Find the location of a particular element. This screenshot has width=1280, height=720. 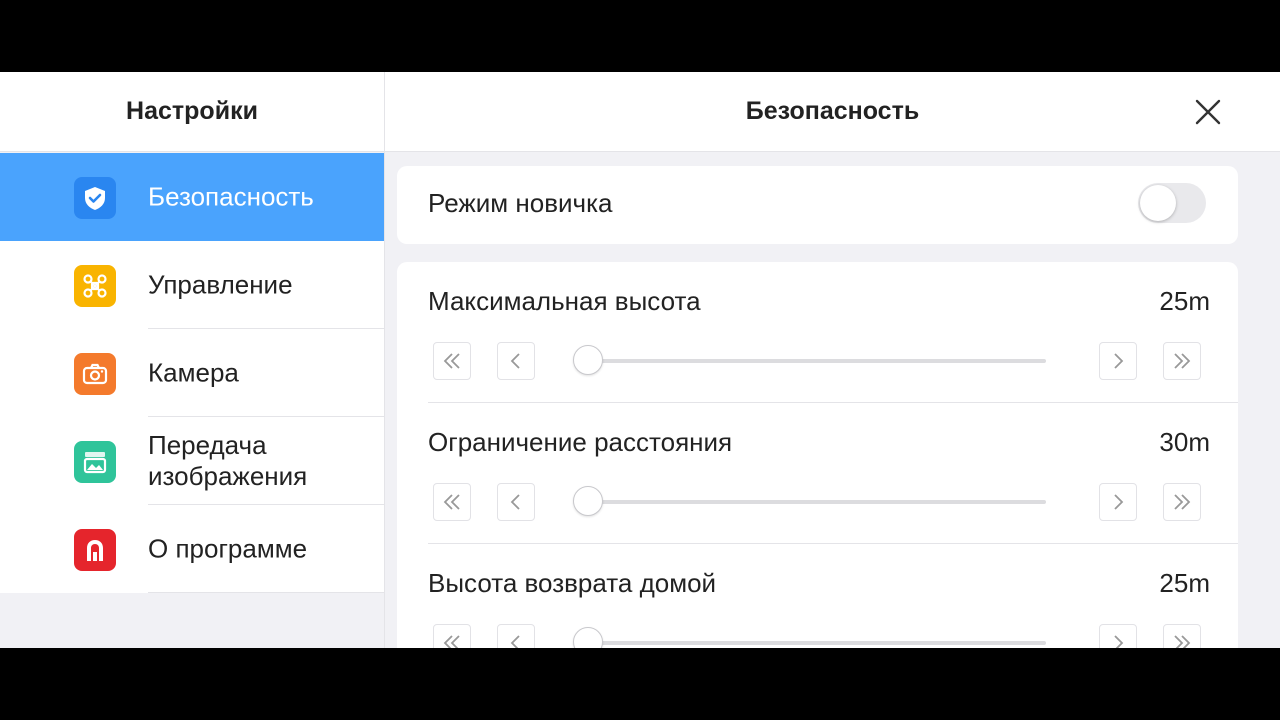

toggle-knob is located at coordinates (1158, 203).